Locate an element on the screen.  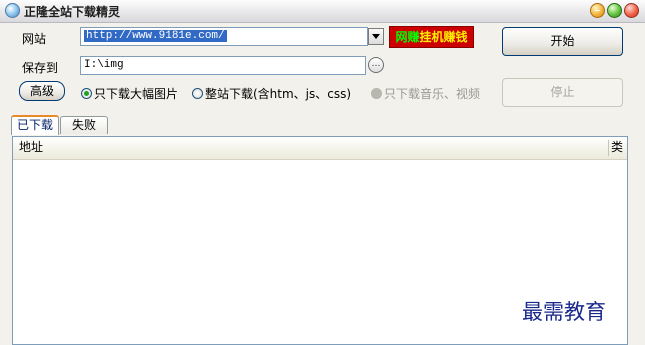
stop-button: 停止 is located at coordinates (562, 92).